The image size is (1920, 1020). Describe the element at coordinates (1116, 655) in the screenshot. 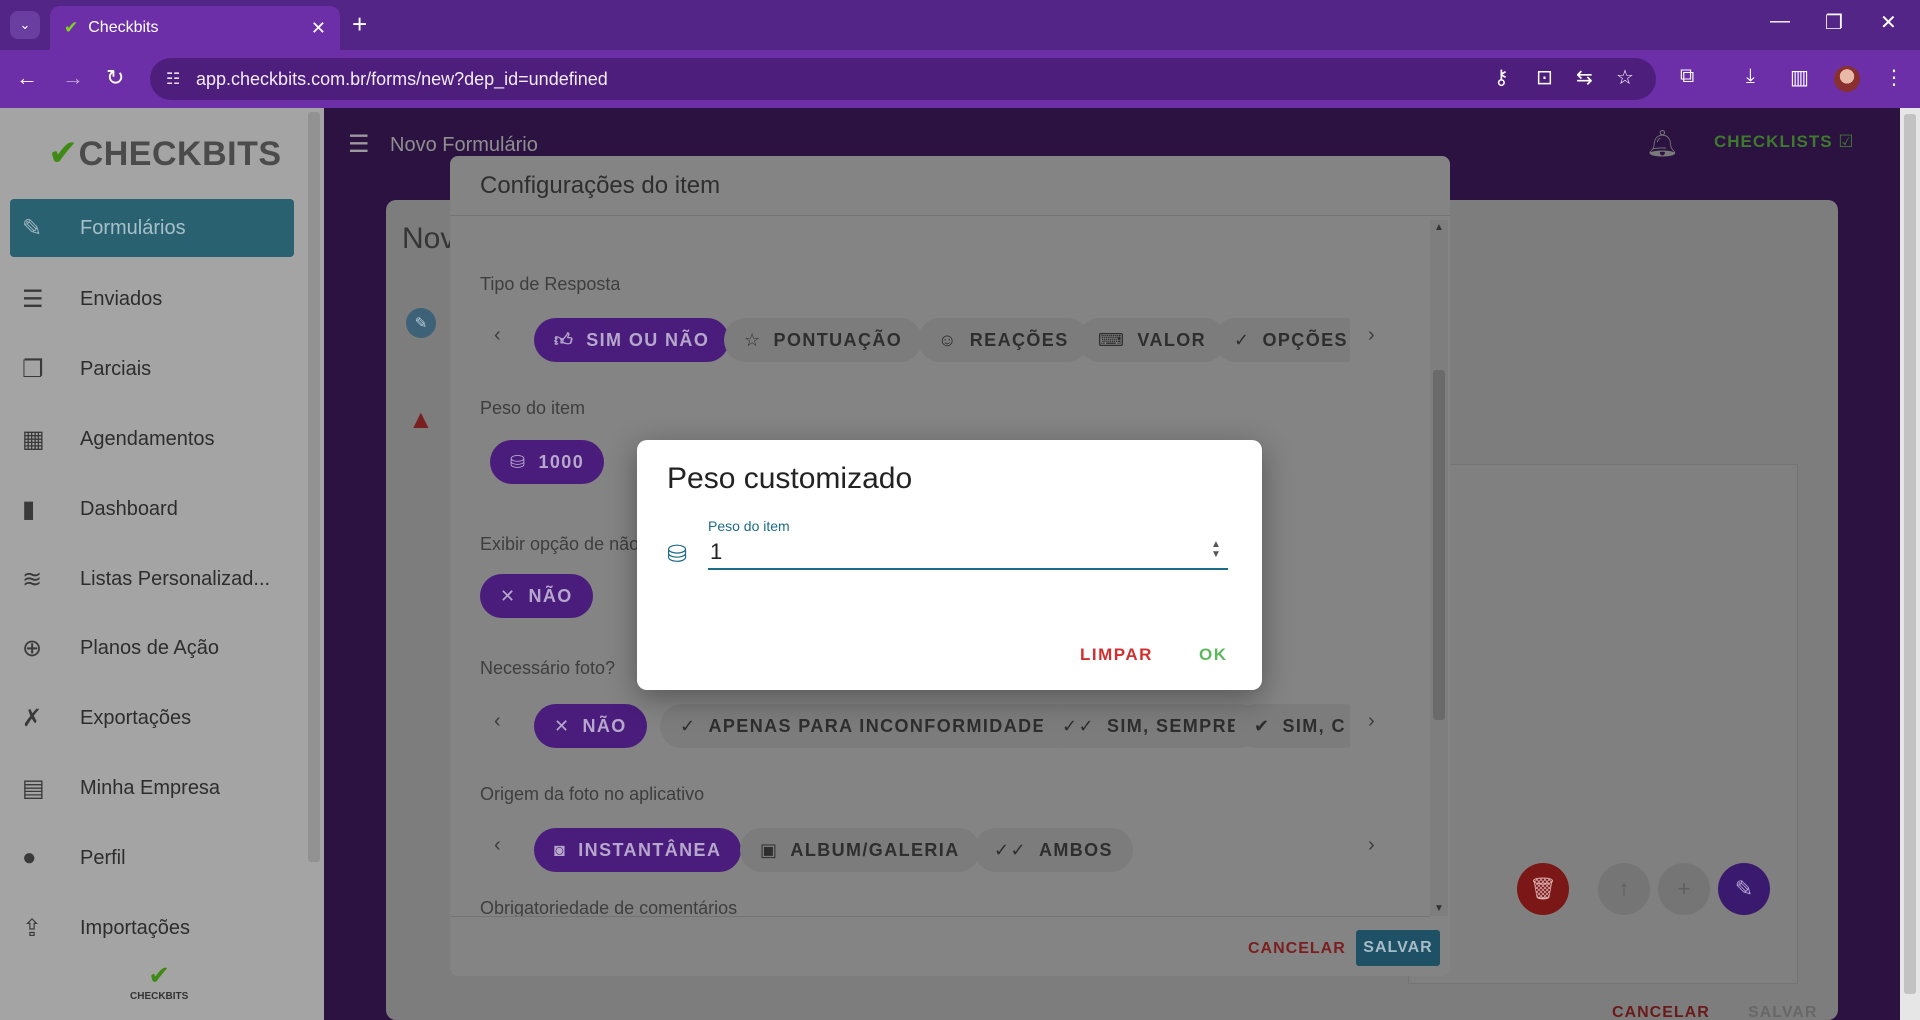

I see `clear-button: LIMPAR` at that location.